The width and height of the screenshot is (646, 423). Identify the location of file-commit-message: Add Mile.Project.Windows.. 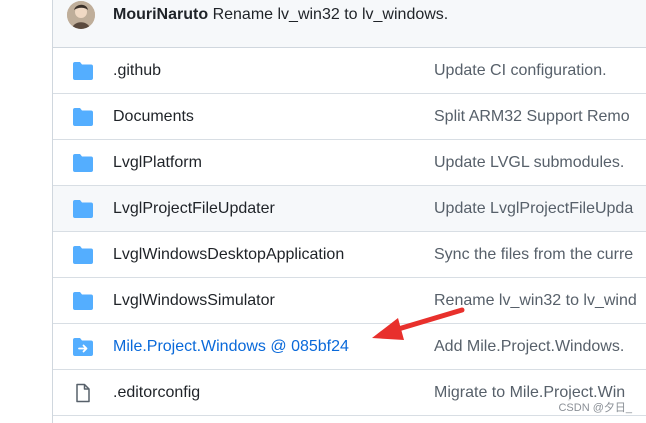
(529, 347).